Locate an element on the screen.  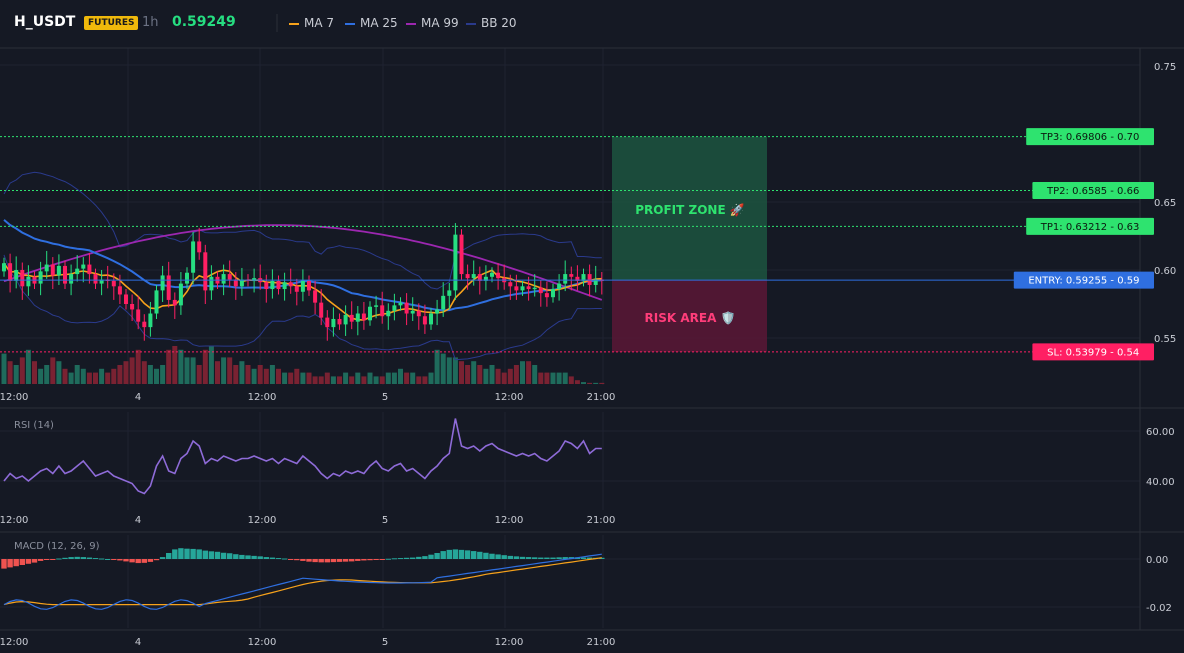
time-tick-label: 21:00 is located at coordinates (601, 397).